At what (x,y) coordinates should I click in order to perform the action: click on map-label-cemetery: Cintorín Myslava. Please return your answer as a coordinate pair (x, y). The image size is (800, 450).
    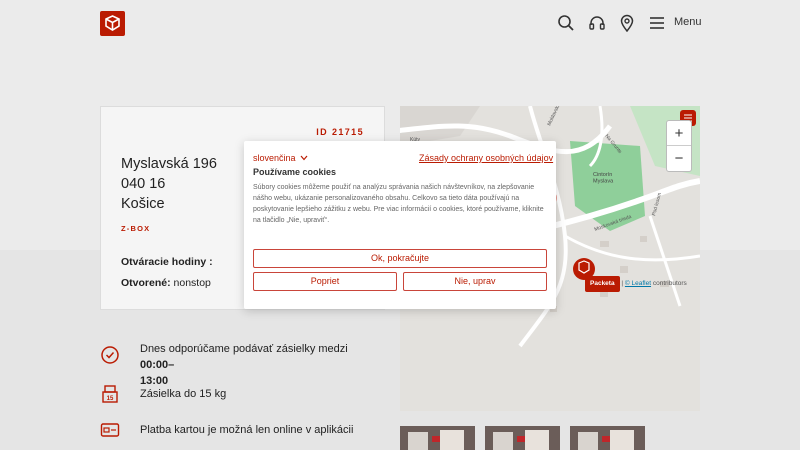
    Looking at the image, I should click on (603, 178).